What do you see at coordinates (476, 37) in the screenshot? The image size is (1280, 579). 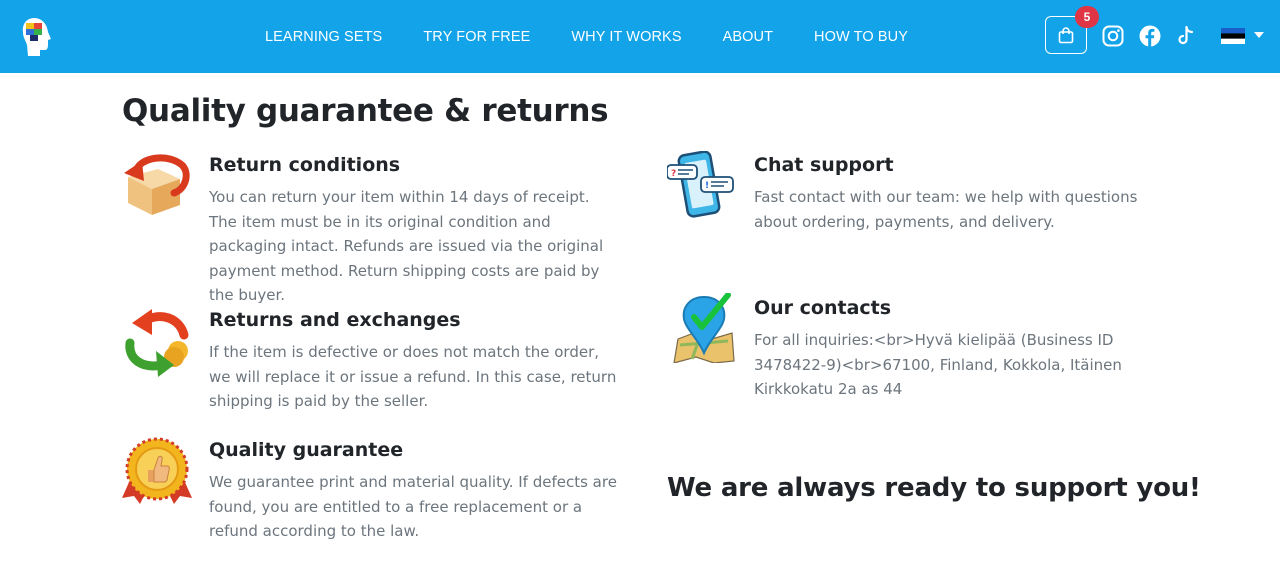 I see `nav-try-for-free: TRY FOR FREE` at bounding box center [476, 37].